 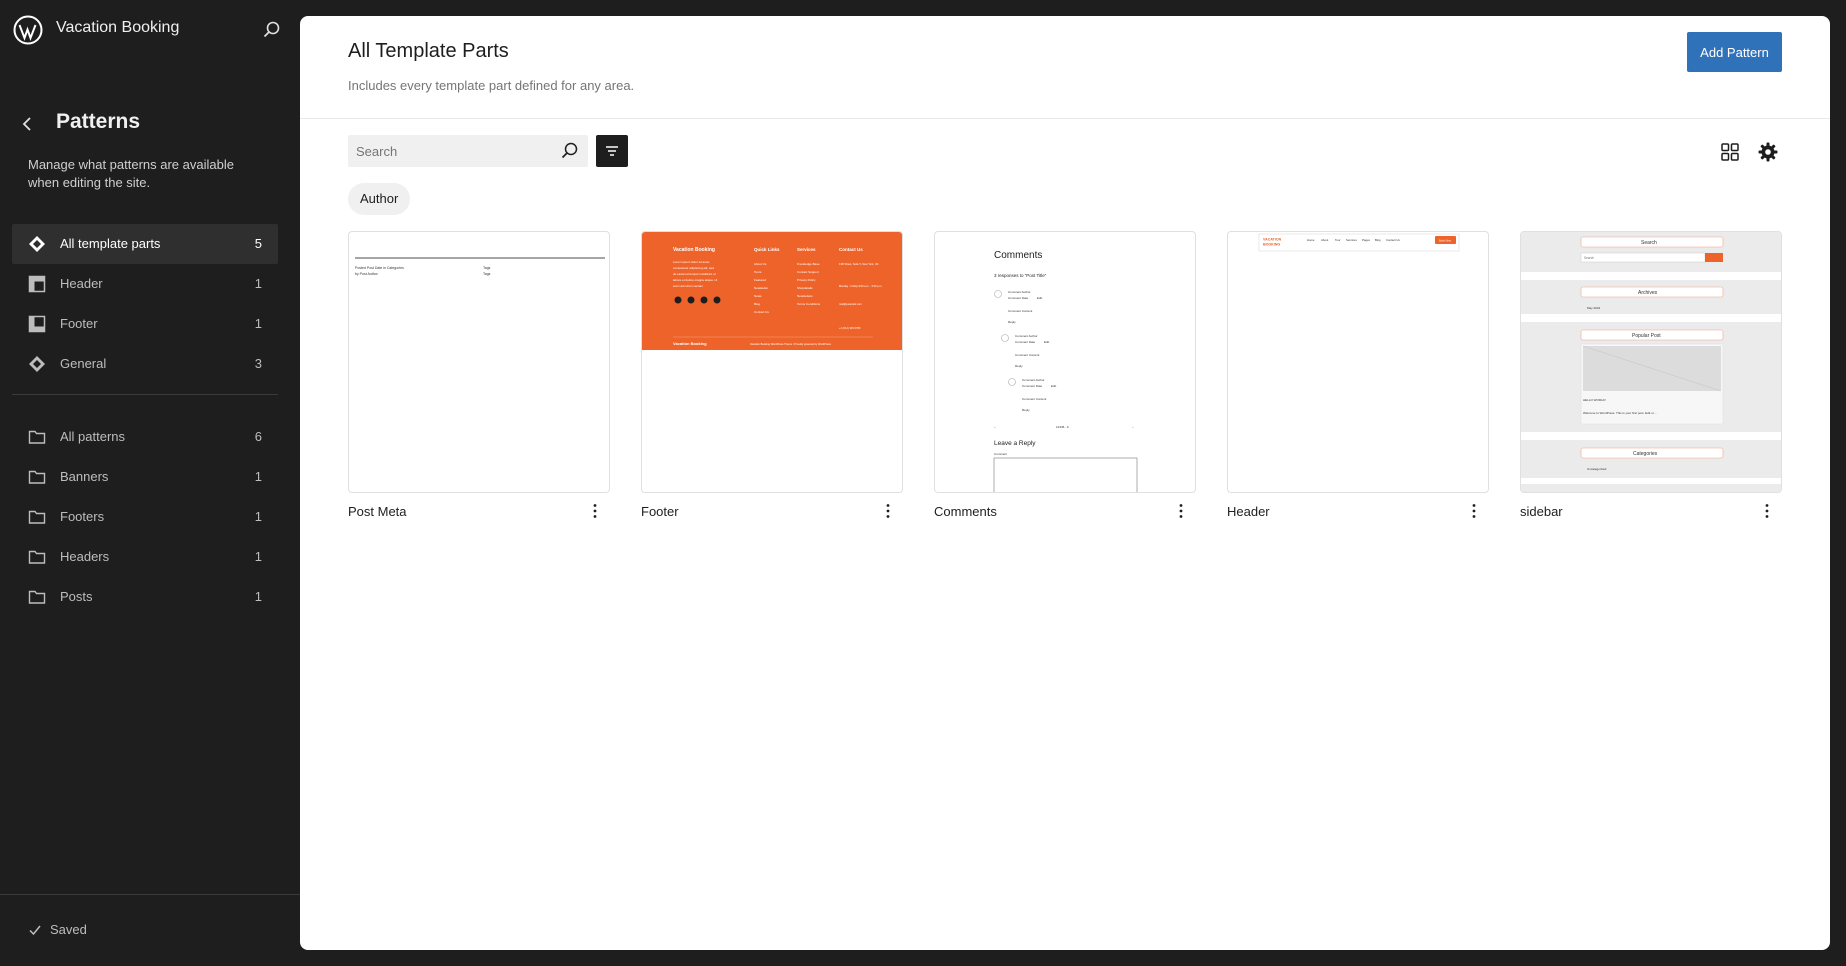 I want to click on svg-text: About Us, so click(x=760, y=264).